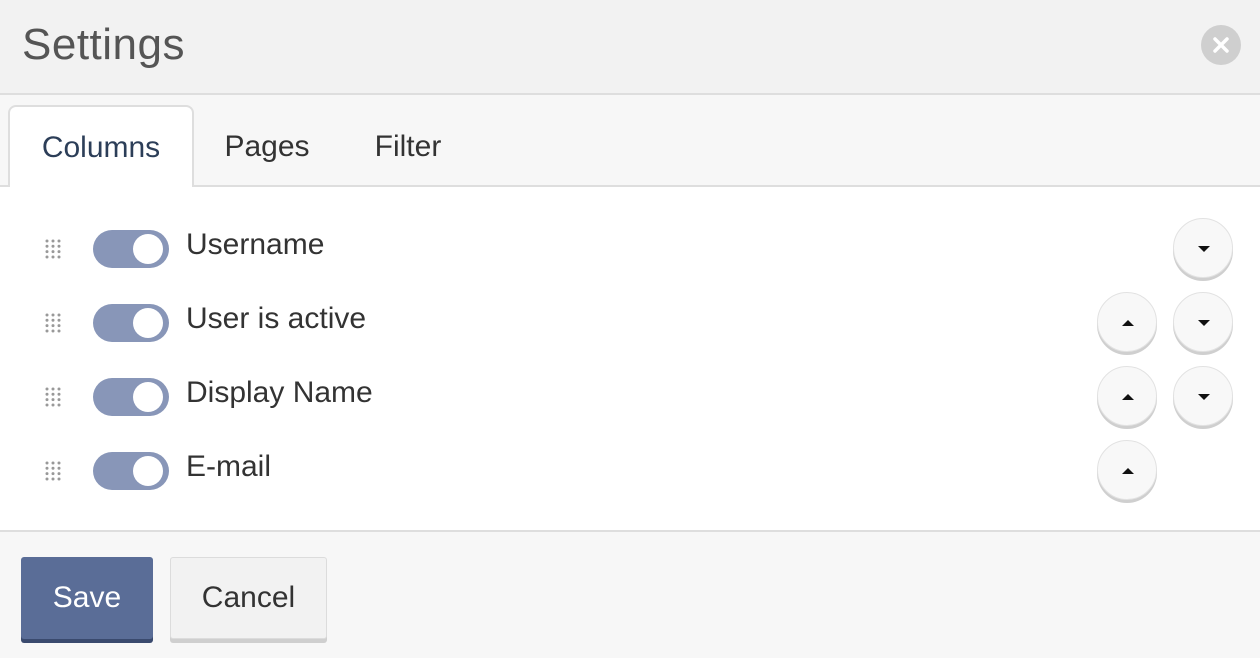 This screenshot has height=658, width=1260. What do you see at coordinates (630, 142) in the screenshot?
I see `tab-bar: Columns Pages Filter` at bounding box center [630, 142].